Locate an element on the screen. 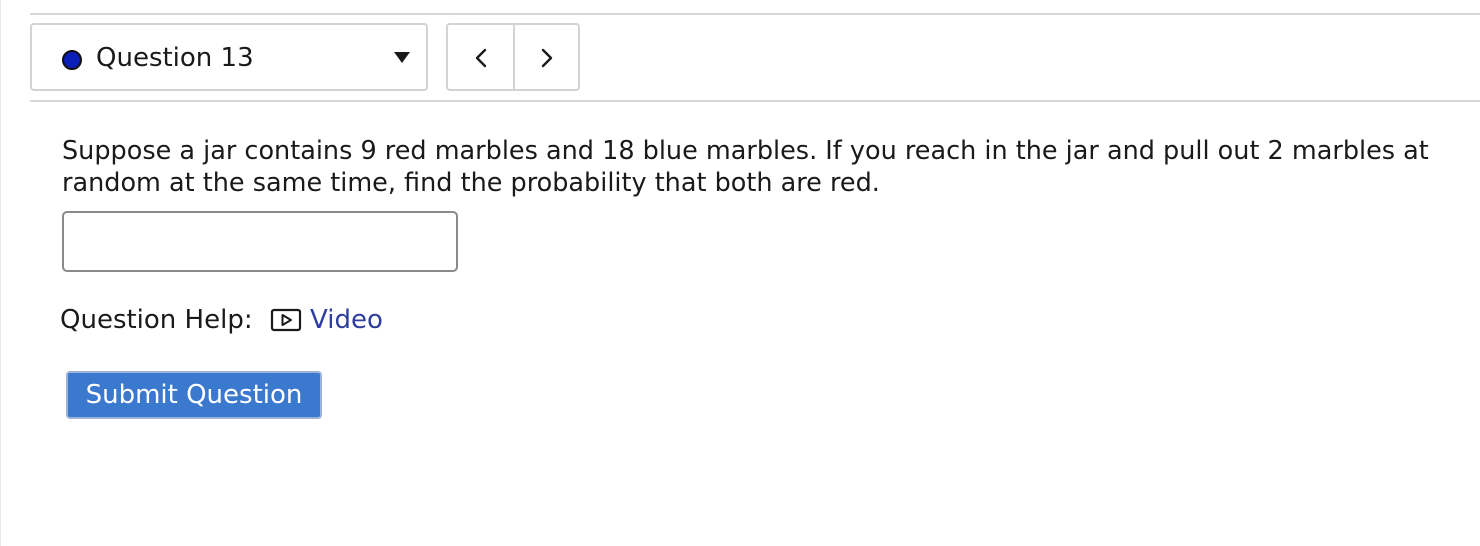 The height and width of the screenshot is (546, 1480). left-border is located at coordinates (0, 273).